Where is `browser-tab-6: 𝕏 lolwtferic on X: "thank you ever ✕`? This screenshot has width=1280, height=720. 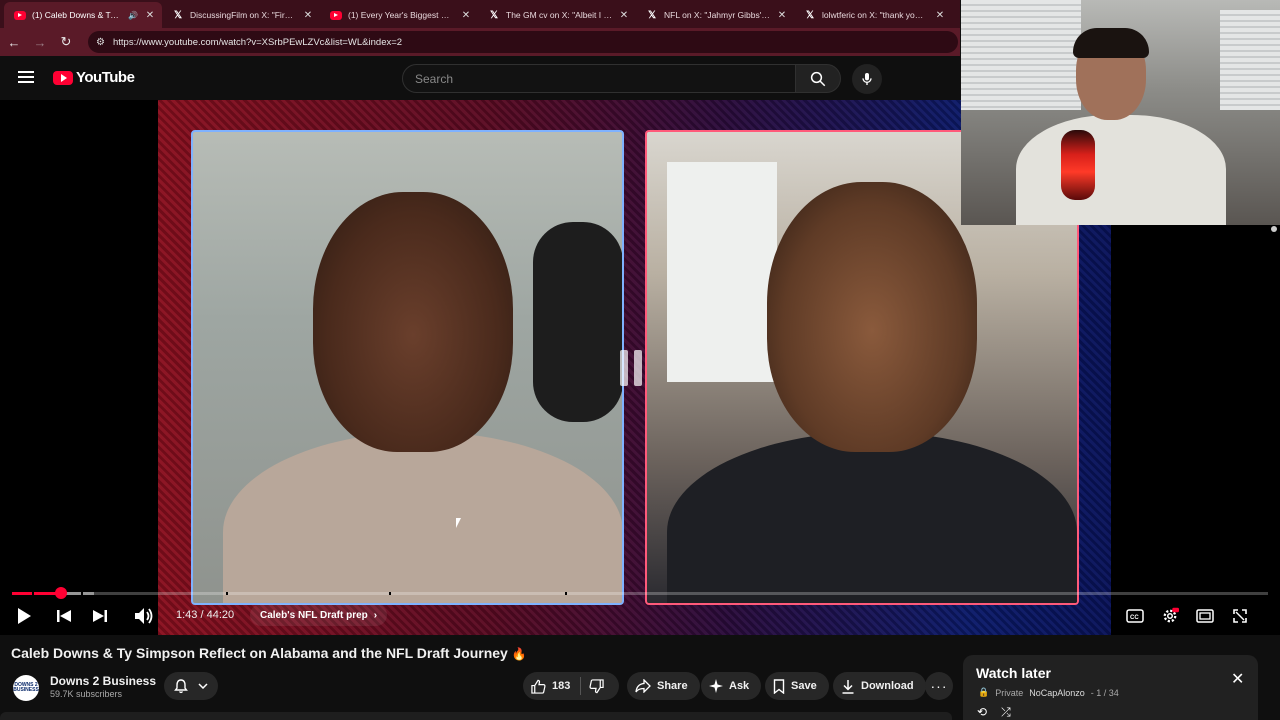 browser-tab-6: 𝕏 lolwtferic on X: "thank you ever ✕ is located at coordinates (873, 15).